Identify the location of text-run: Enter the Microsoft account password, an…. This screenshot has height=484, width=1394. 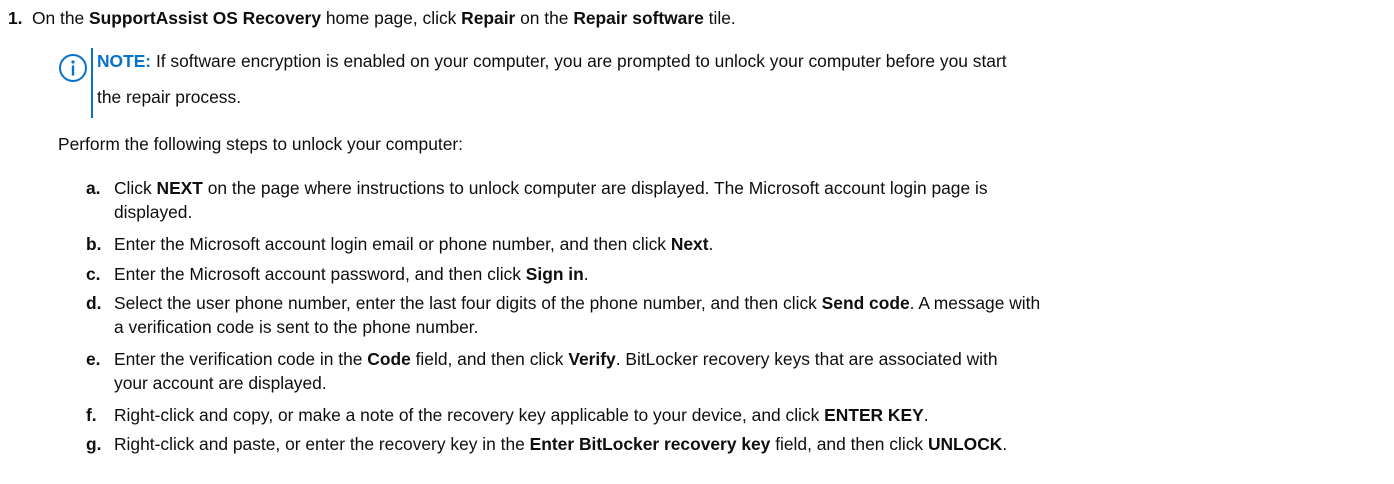
(320, 274).